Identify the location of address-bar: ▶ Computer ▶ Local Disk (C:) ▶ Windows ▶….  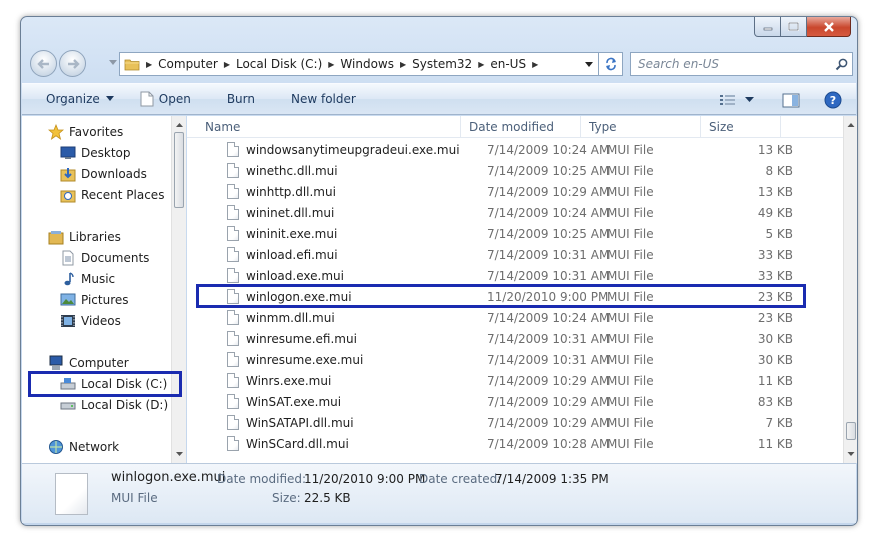
(359, 64).